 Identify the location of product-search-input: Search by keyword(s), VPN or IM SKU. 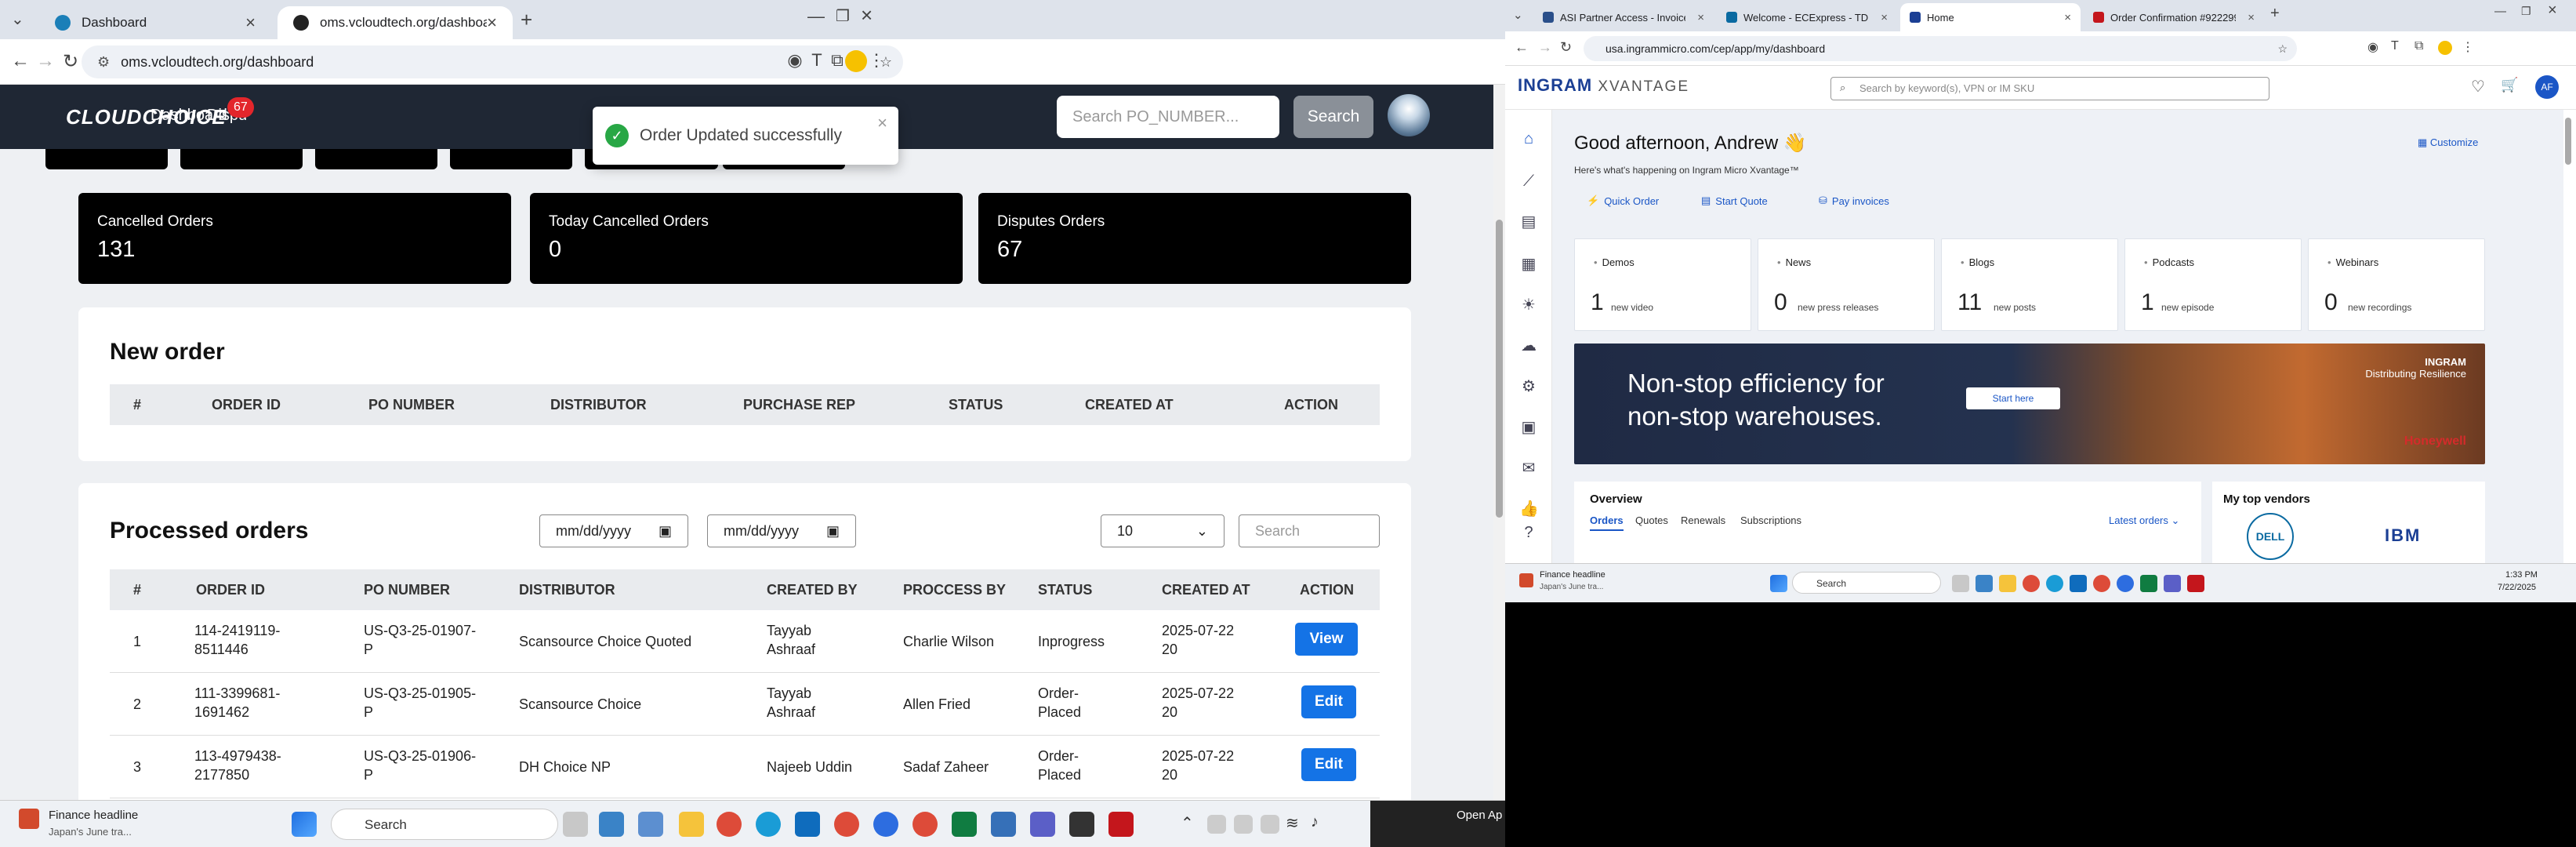
(2050, 88).